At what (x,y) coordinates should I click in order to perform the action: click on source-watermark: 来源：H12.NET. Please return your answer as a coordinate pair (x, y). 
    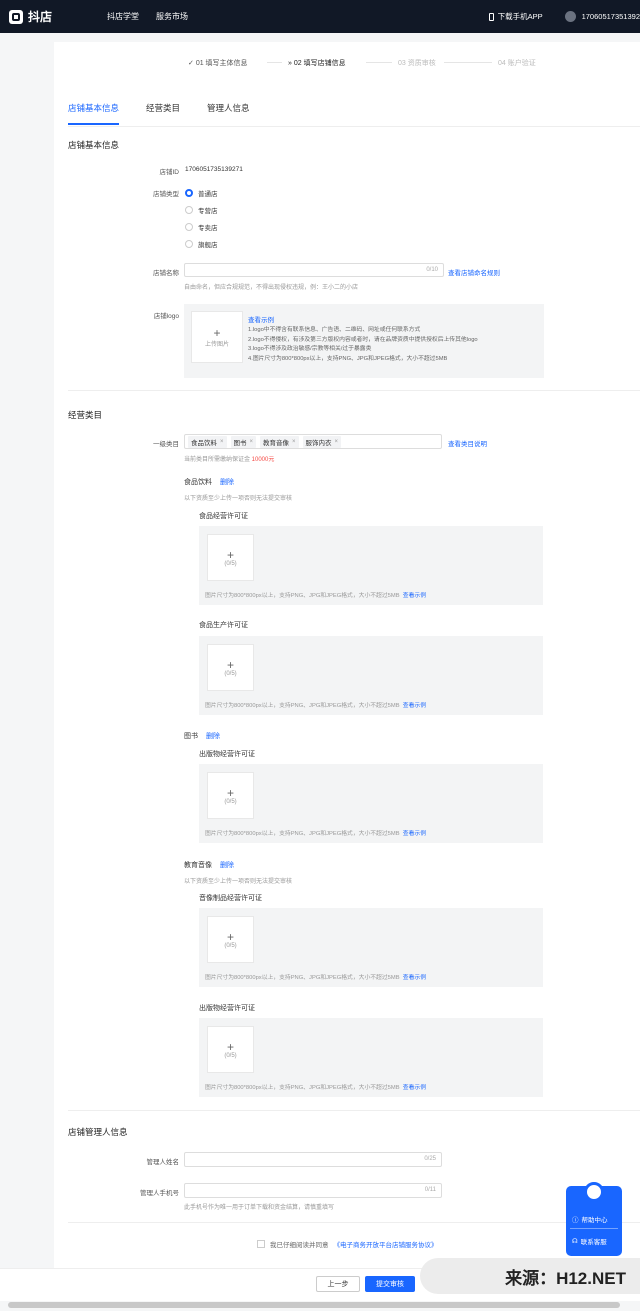
    Looking at the image, I should click on (530, 1276).